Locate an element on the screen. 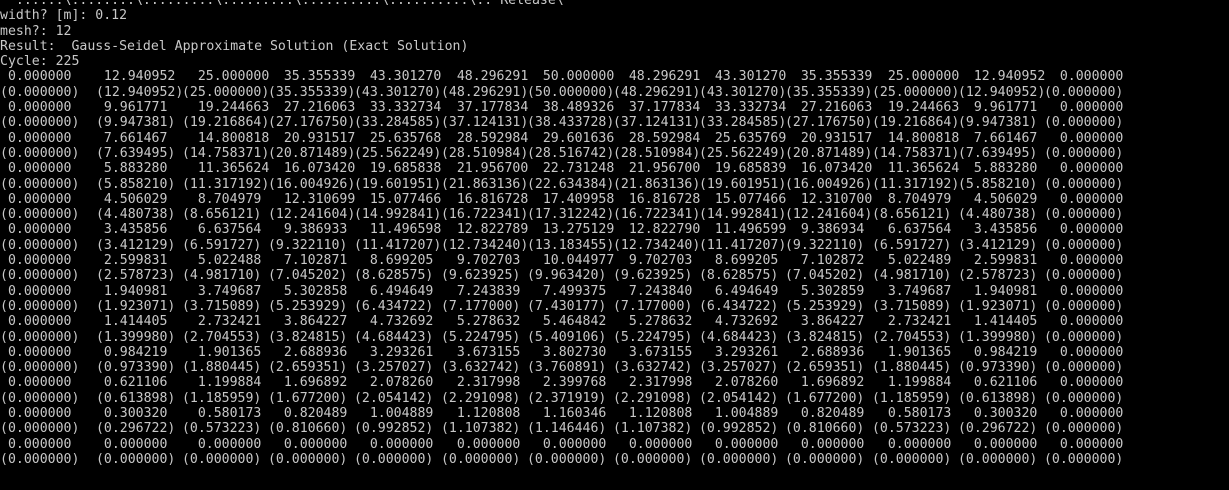 The width and height of the screenshot is (1229, 490). exact-value: (8.656121) is located at coordinates (908, 215).